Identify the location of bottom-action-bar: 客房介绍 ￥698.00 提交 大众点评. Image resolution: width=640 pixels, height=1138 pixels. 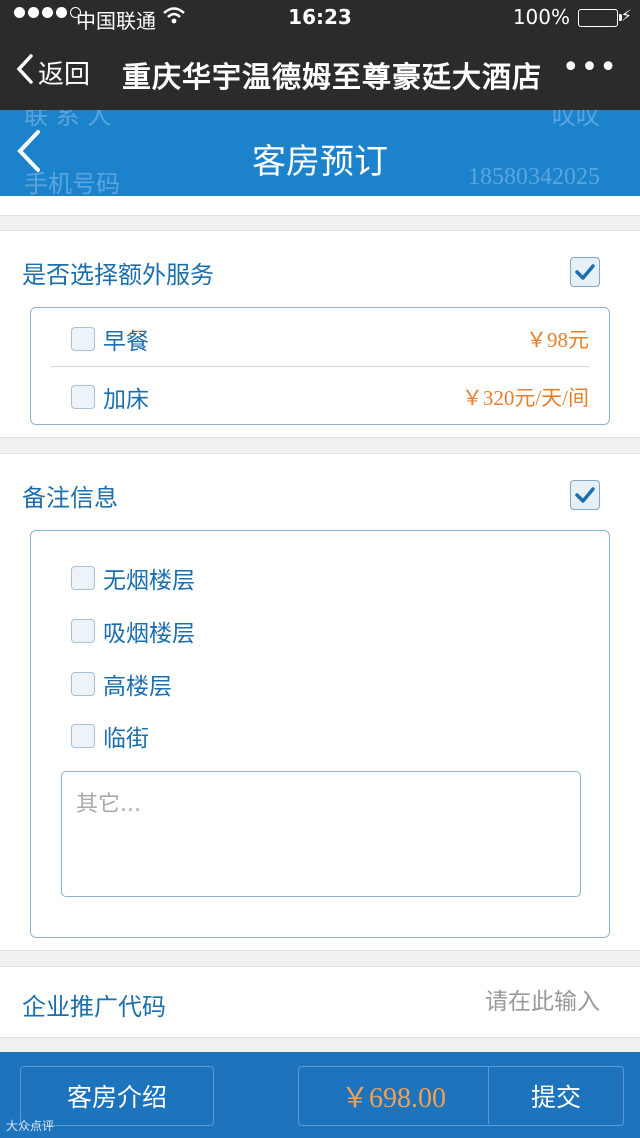
(320, 1095).